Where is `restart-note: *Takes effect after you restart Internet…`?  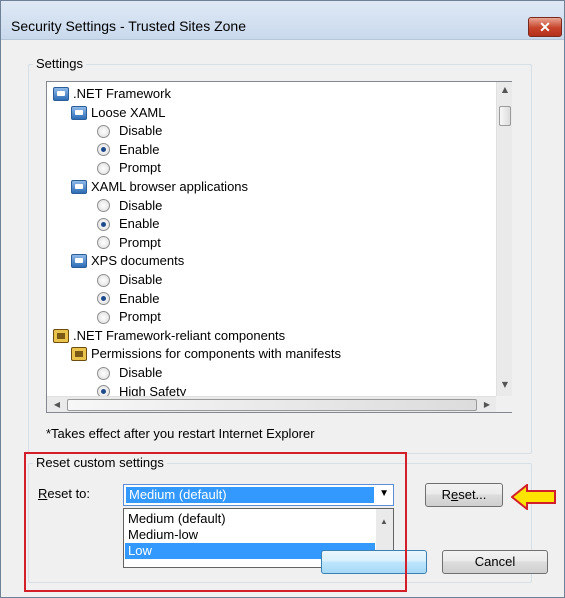
restart-note: *Takes effect after you restart Internet… is located at coordinates (180, 433).